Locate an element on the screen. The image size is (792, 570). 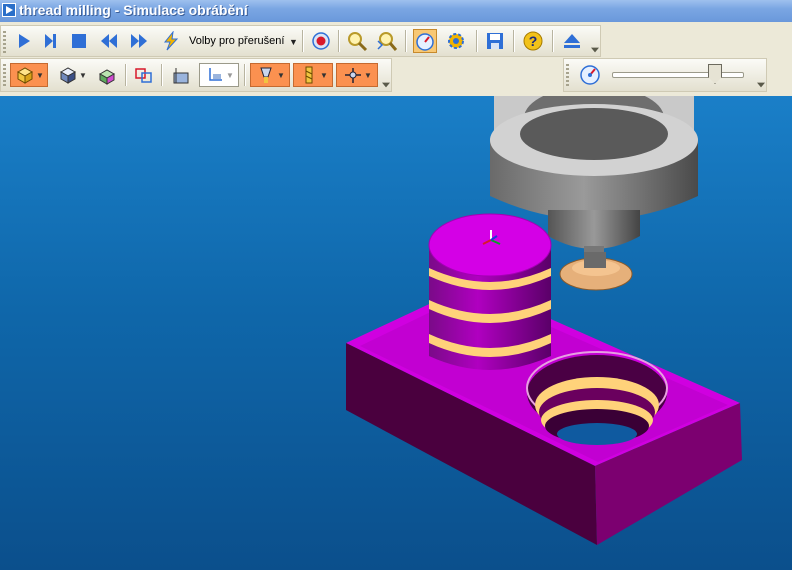
stop-button is located at coordinates (79, 41).